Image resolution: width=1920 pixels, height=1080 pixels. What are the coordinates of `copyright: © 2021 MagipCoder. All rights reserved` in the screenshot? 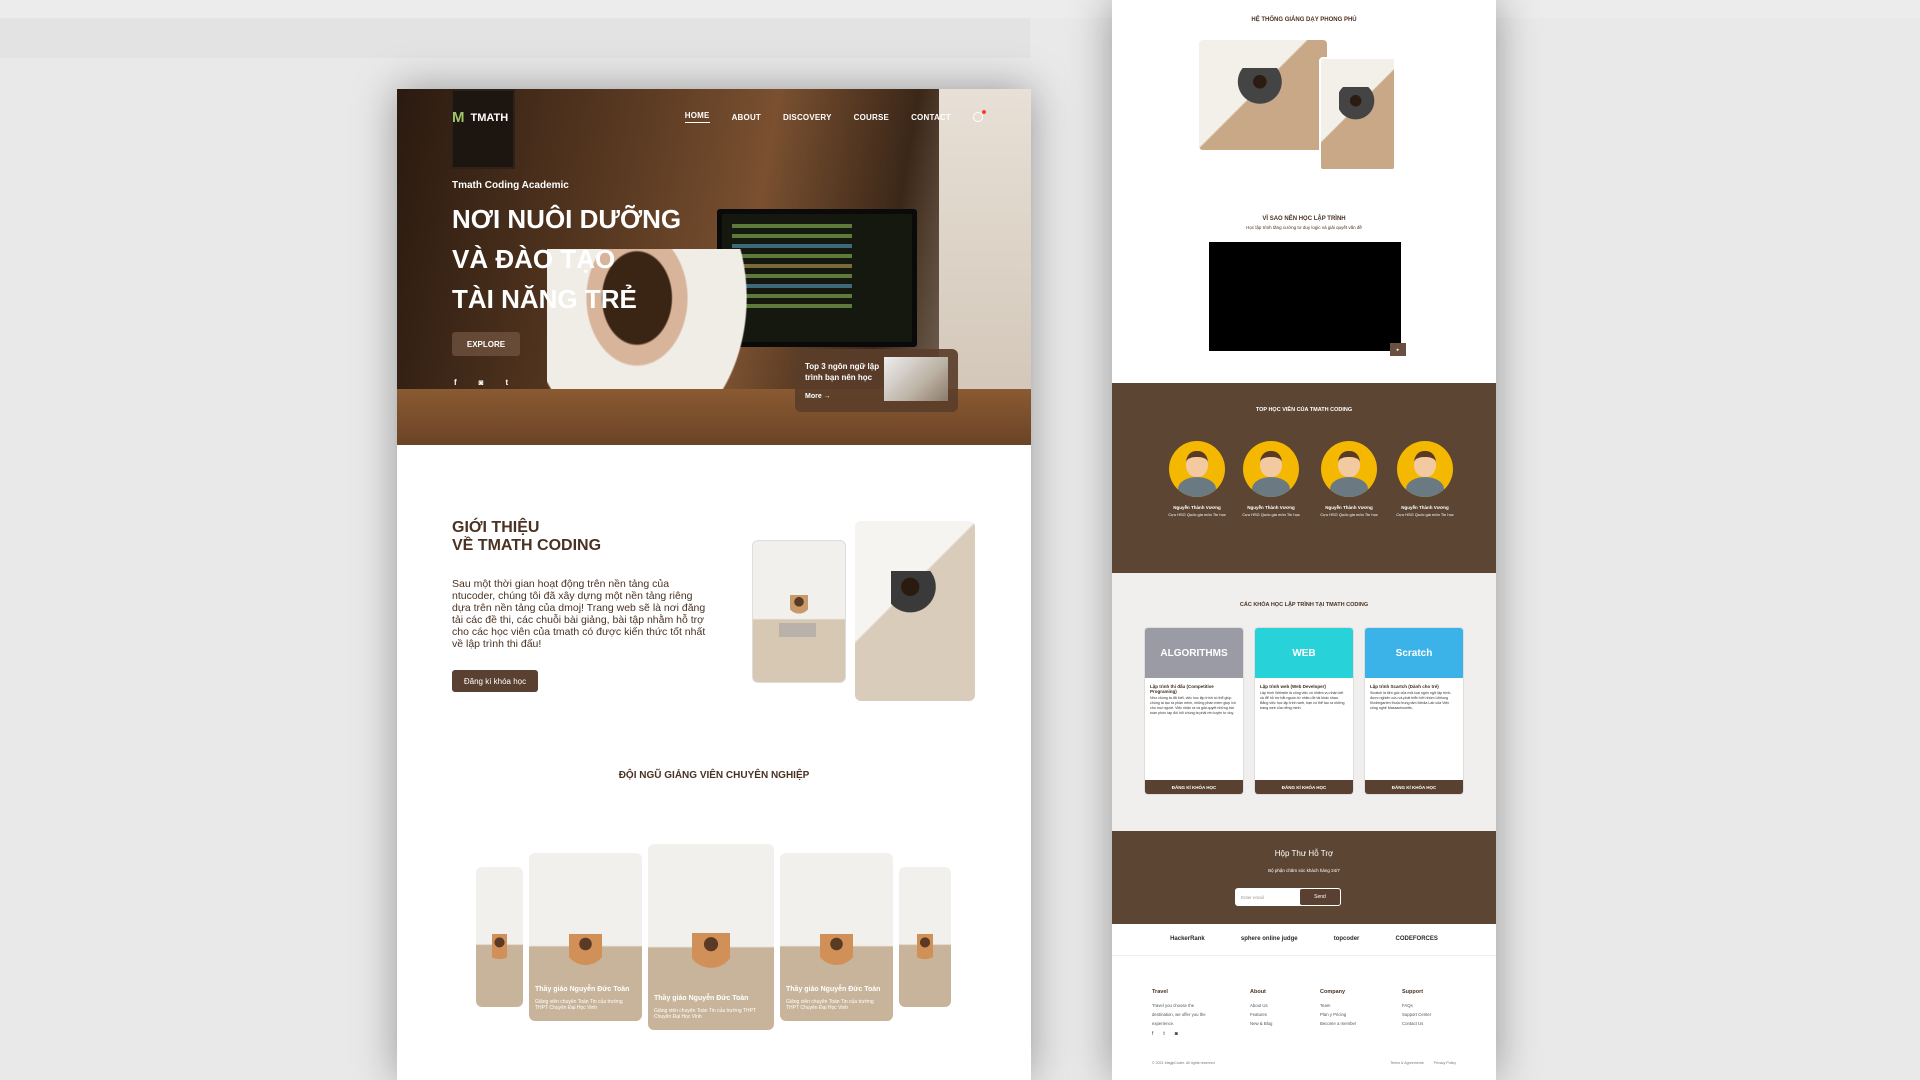 It's located at (1183, 1063).